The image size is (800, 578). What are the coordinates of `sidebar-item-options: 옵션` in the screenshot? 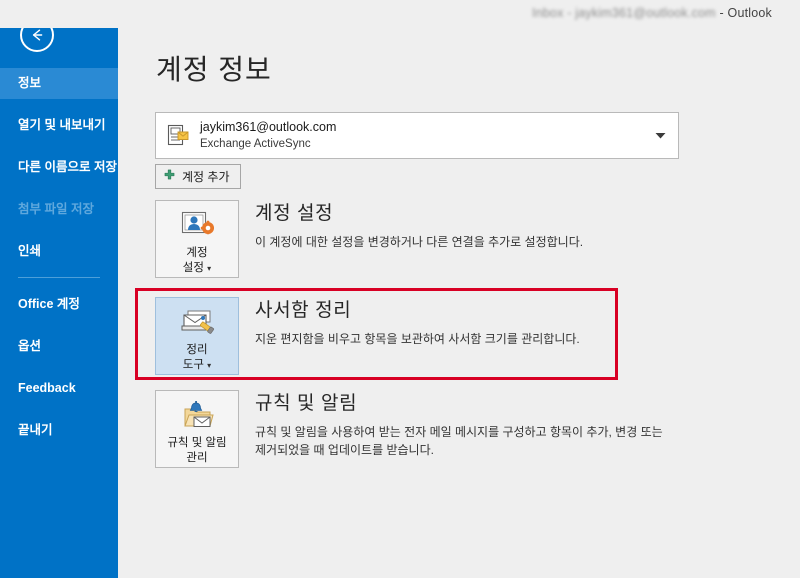 It's located at (59, 346).